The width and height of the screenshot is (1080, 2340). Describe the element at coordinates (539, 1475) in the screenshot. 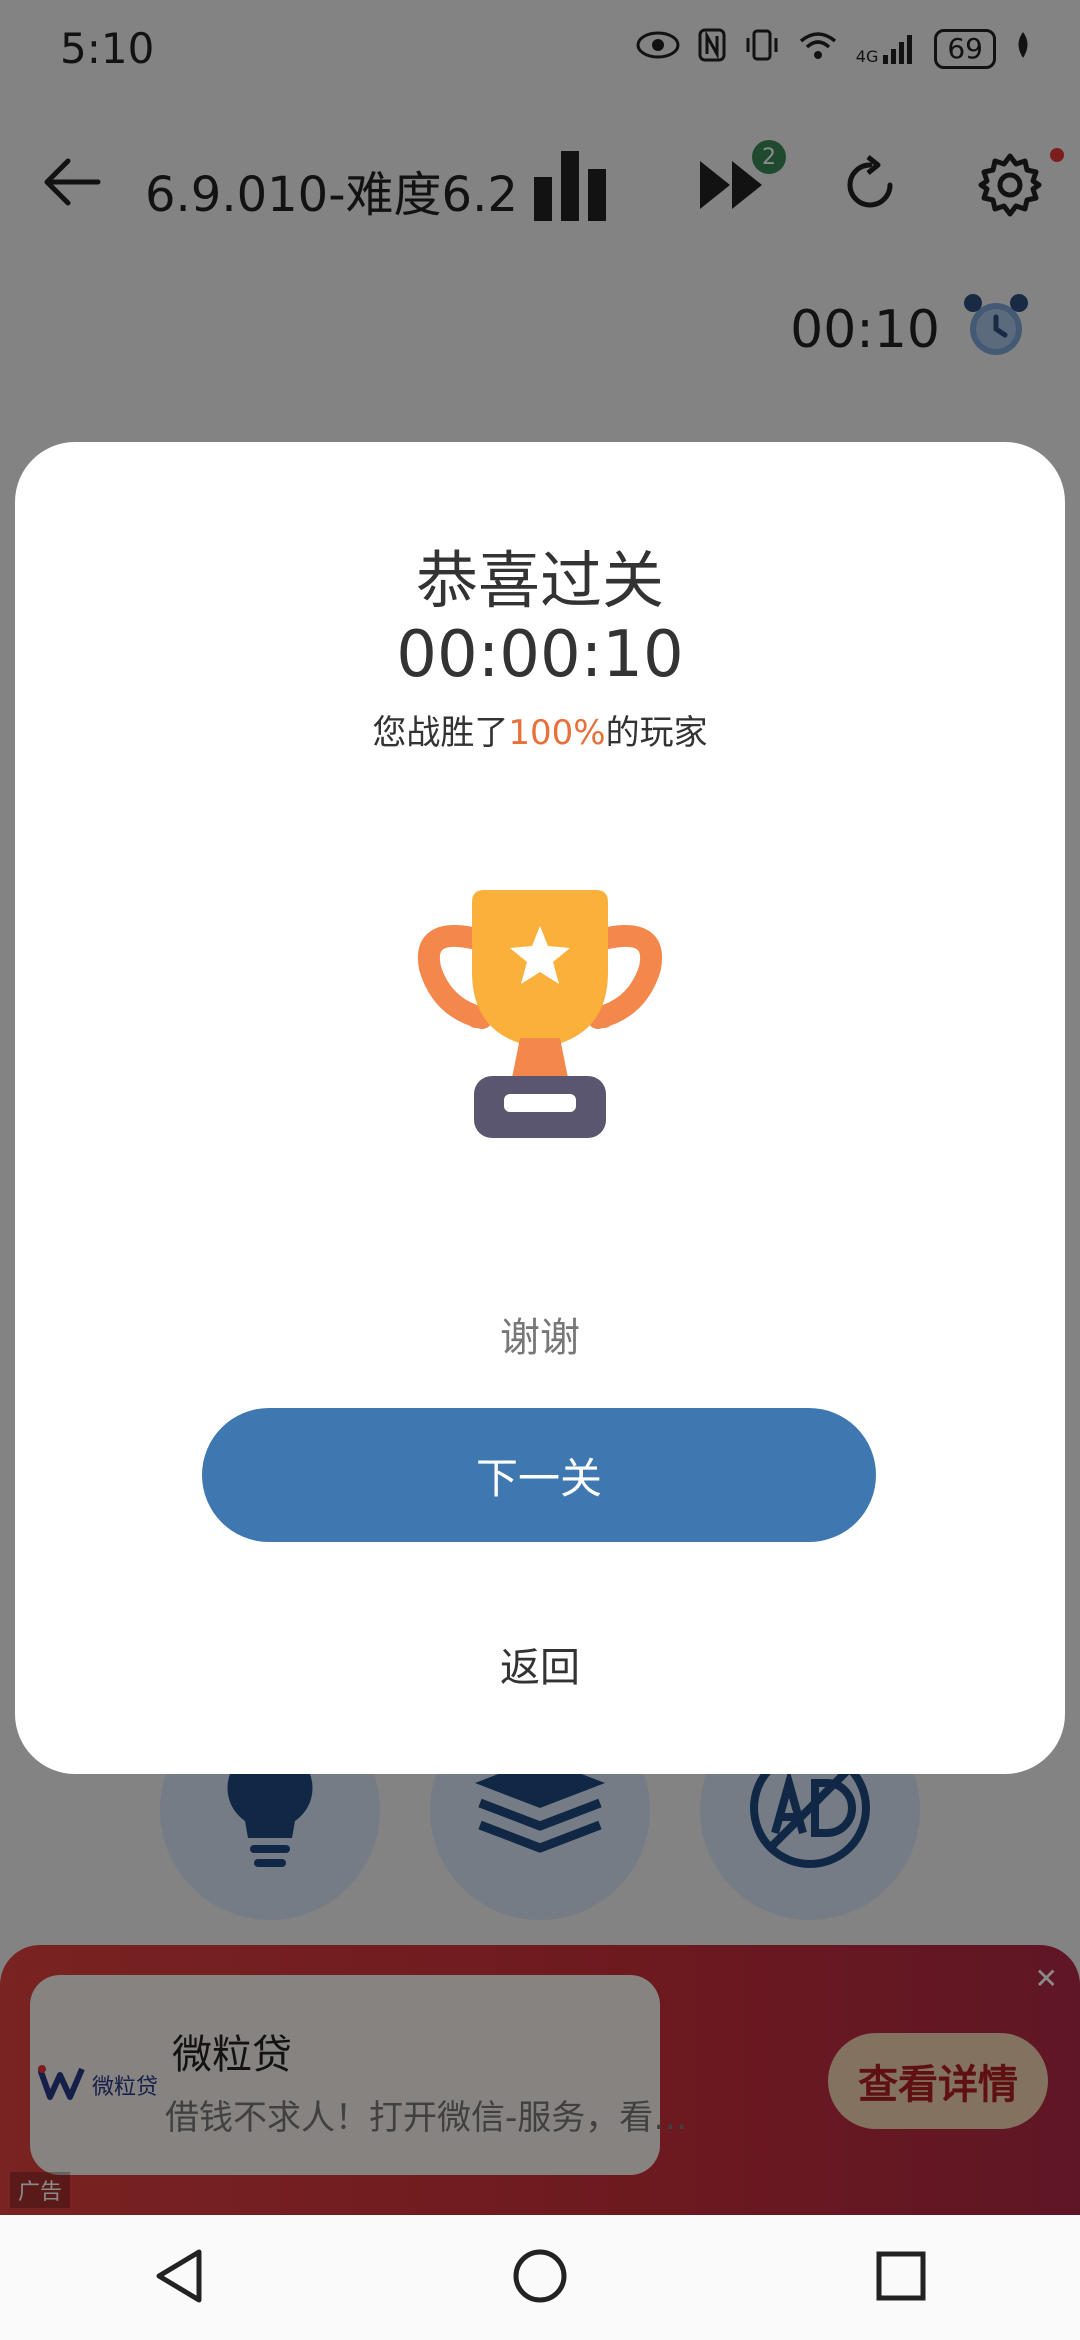

I see `next-level-button: 下一关` at that location.